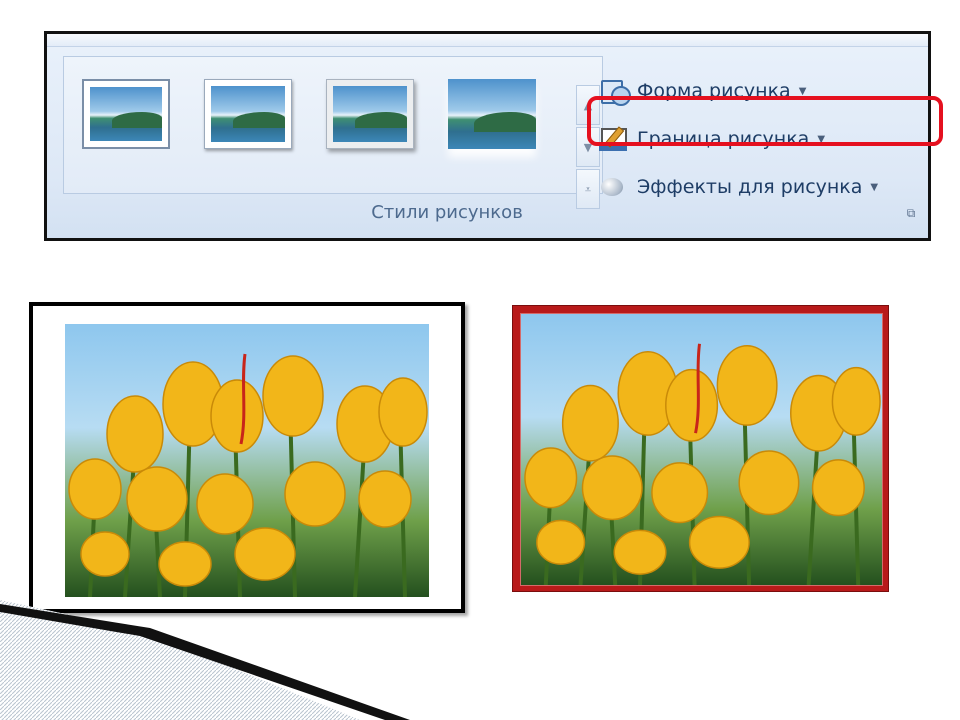 The image size is (960, 720). Describe the element at coordinates (205, 660) in the screenshot. I see `slide-decoration-swoosh` at that location.